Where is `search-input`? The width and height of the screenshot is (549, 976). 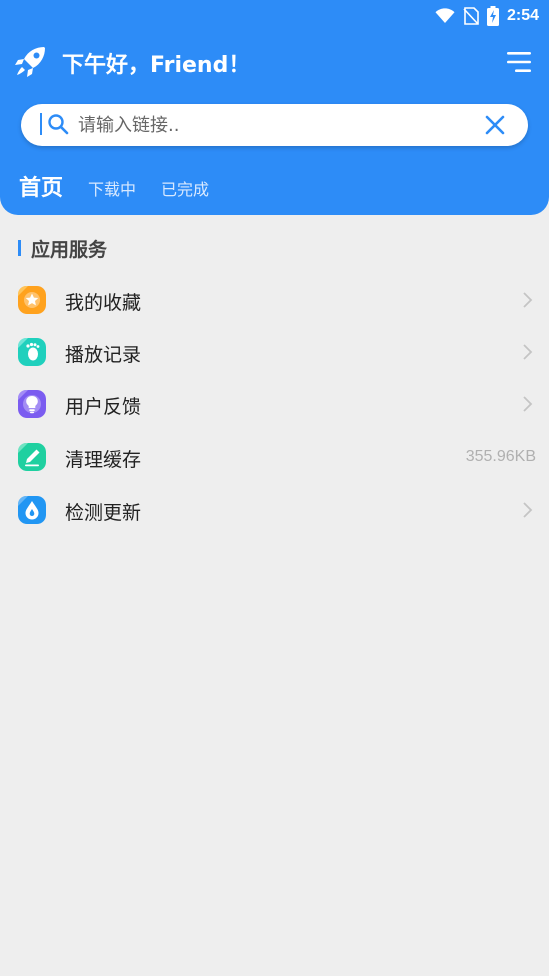
search-input is located at coordinates (273, 125).